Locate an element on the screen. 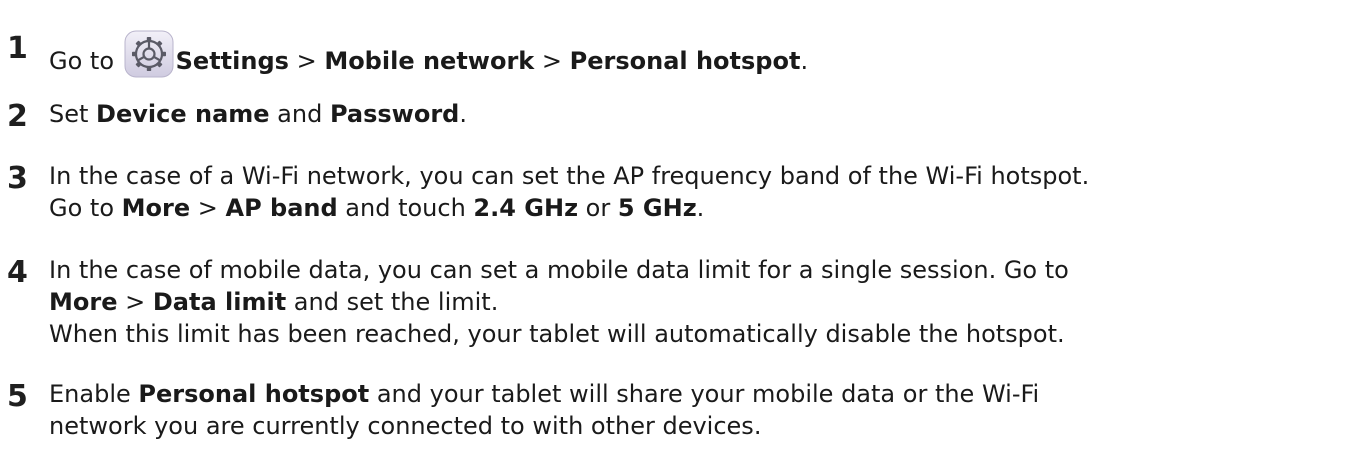  ui-term: Password is located at coordinates (394, 114).